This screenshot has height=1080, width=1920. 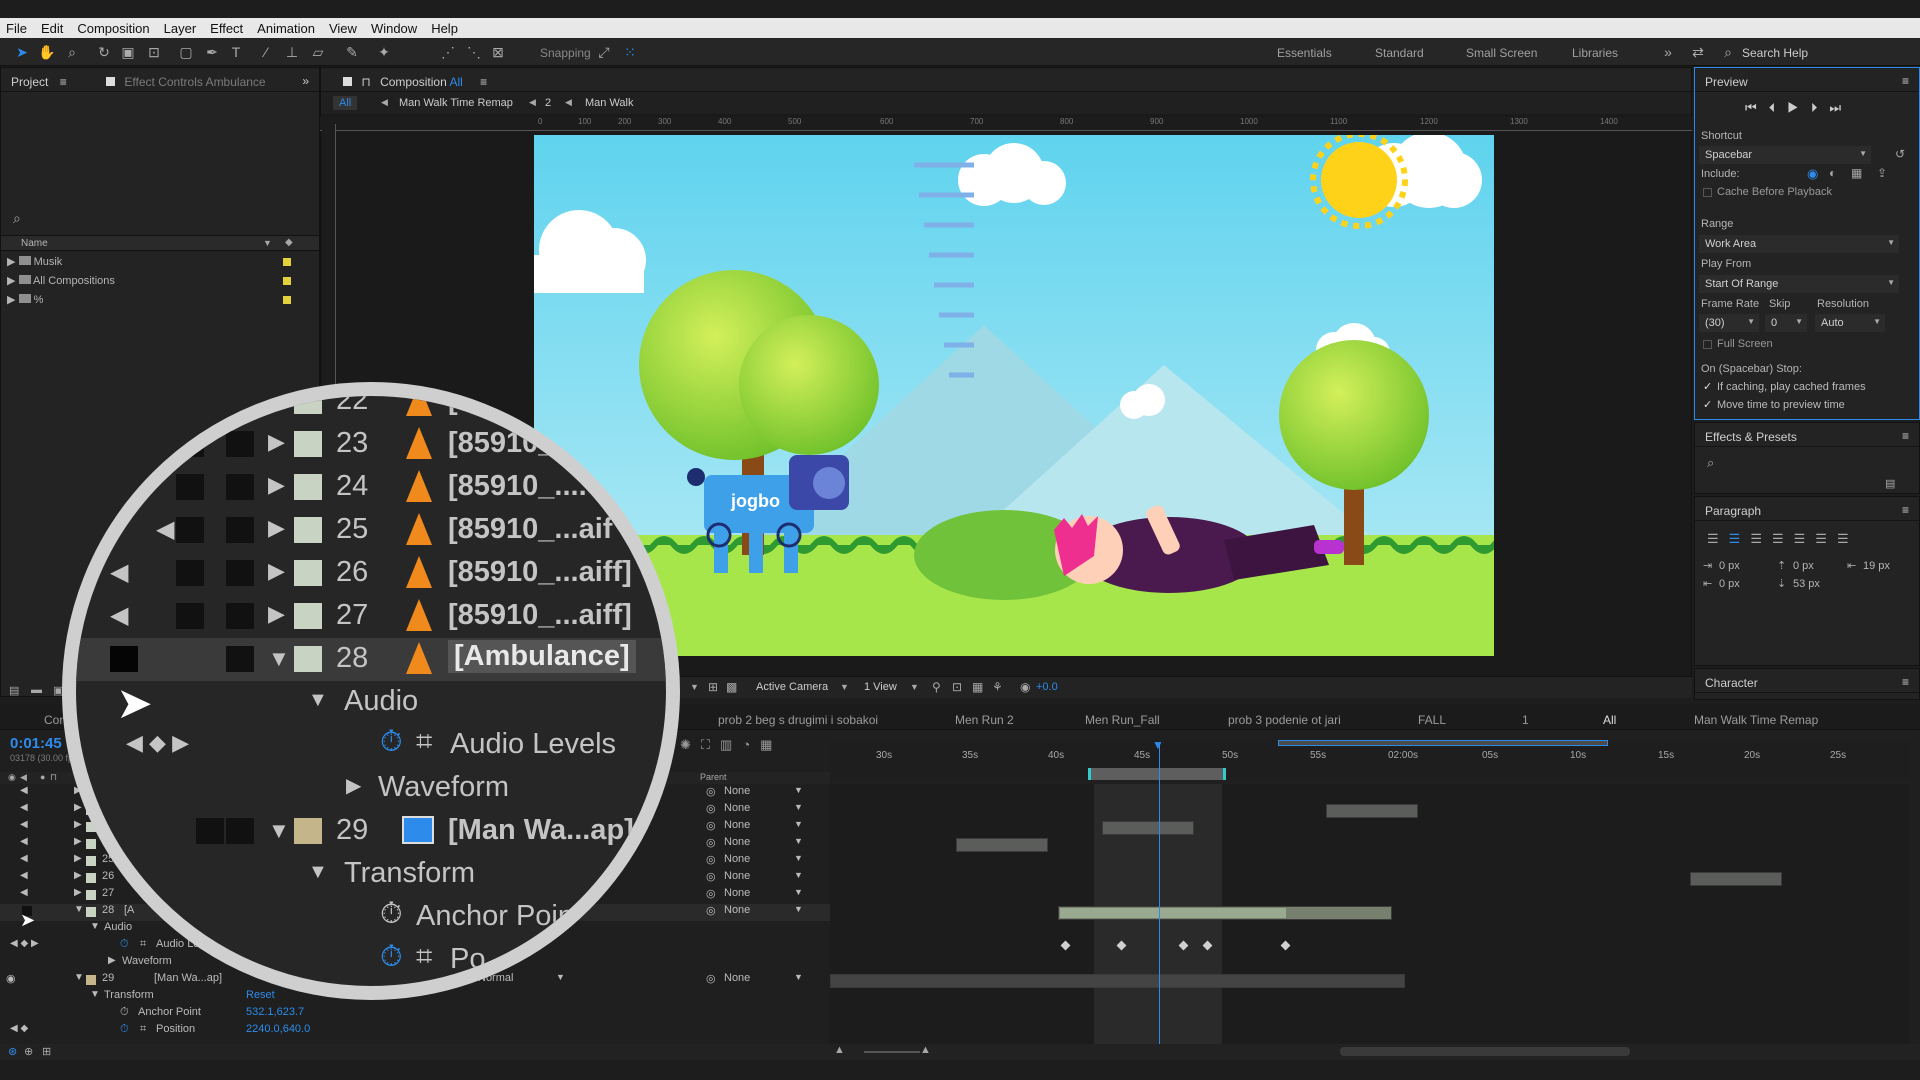 I want to click on menu-view: View, so click(x=343, y=28).